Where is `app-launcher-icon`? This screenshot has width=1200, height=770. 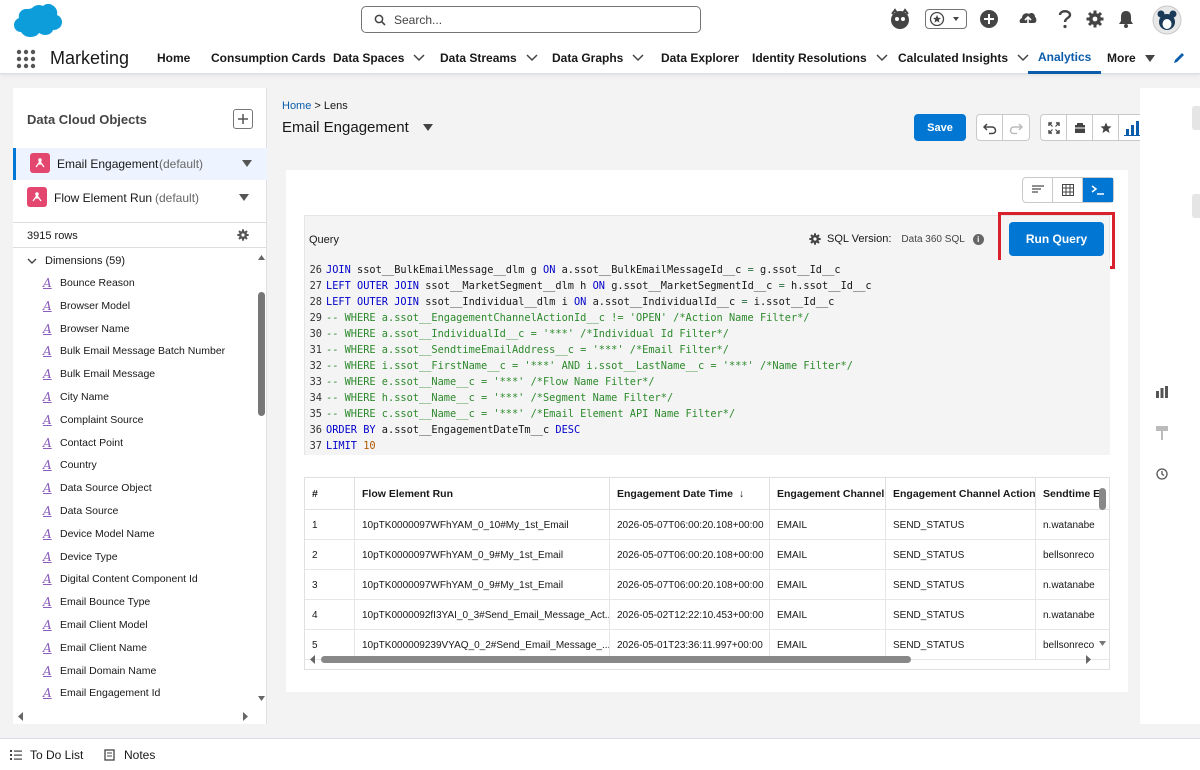
app-launcher-icon is located at coordinates (26, 59).